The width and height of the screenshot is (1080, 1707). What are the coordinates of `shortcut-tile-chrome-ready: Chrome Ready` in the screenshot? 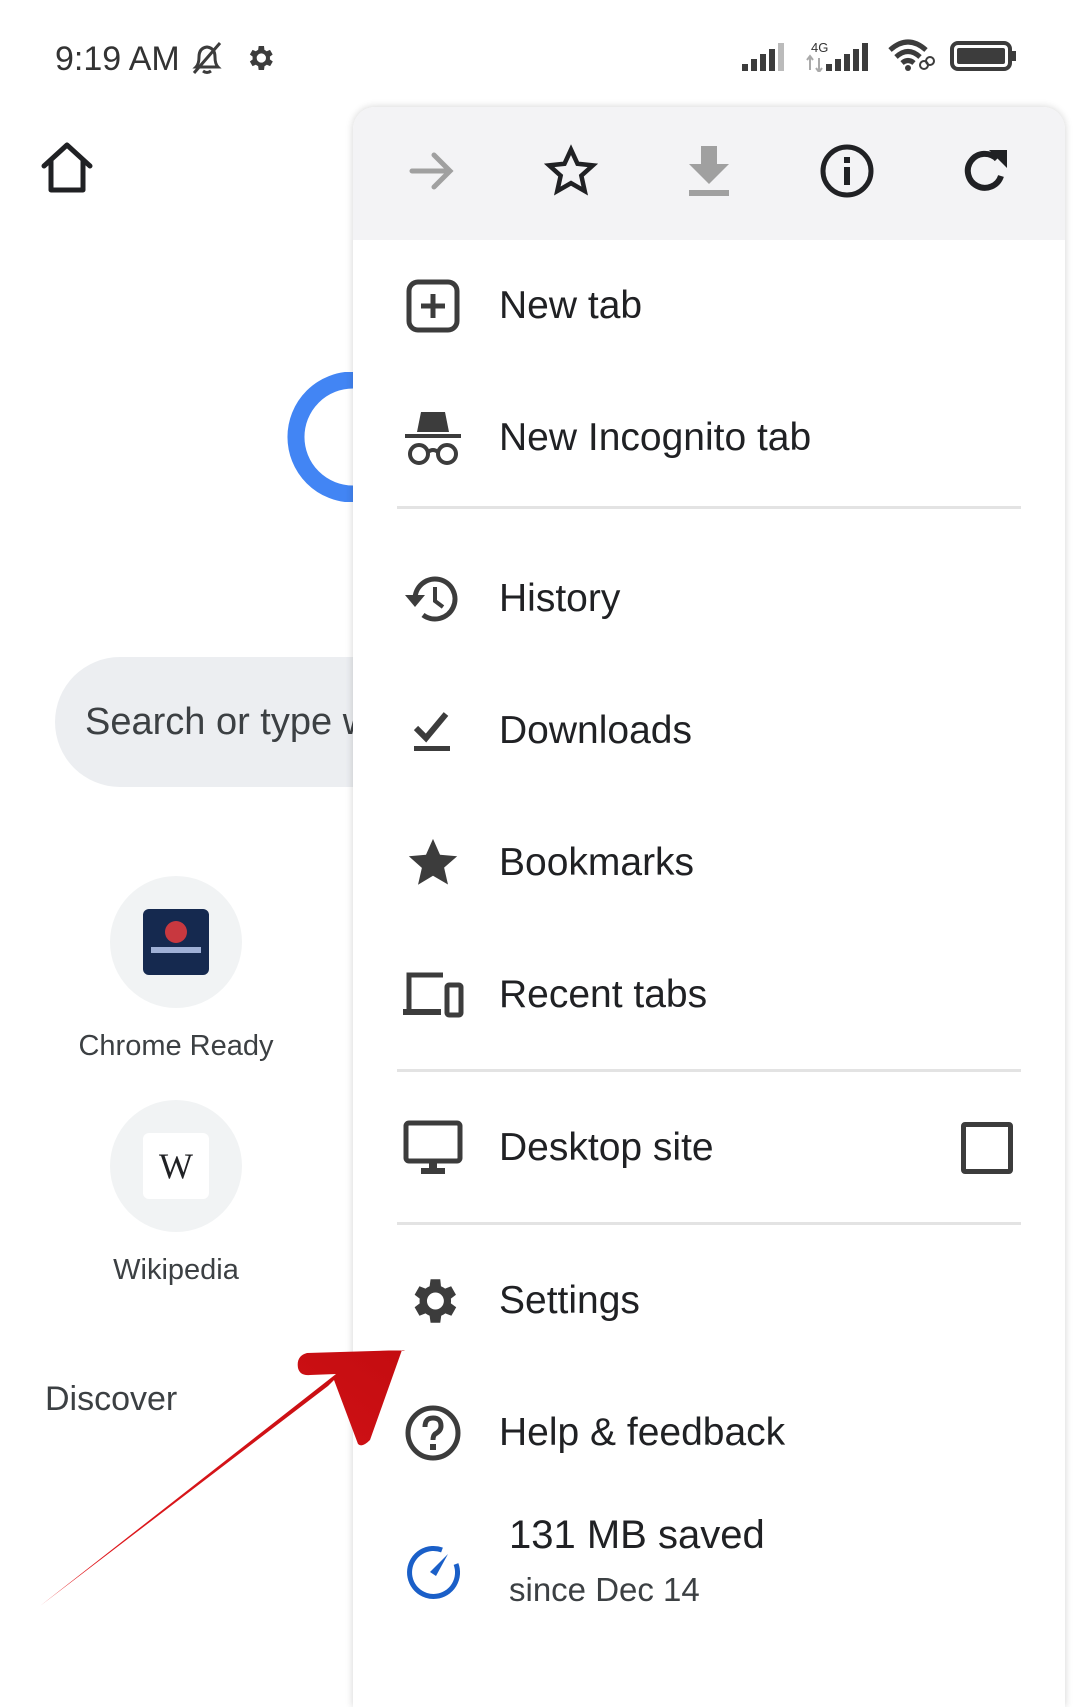 It's located at (176, 969).